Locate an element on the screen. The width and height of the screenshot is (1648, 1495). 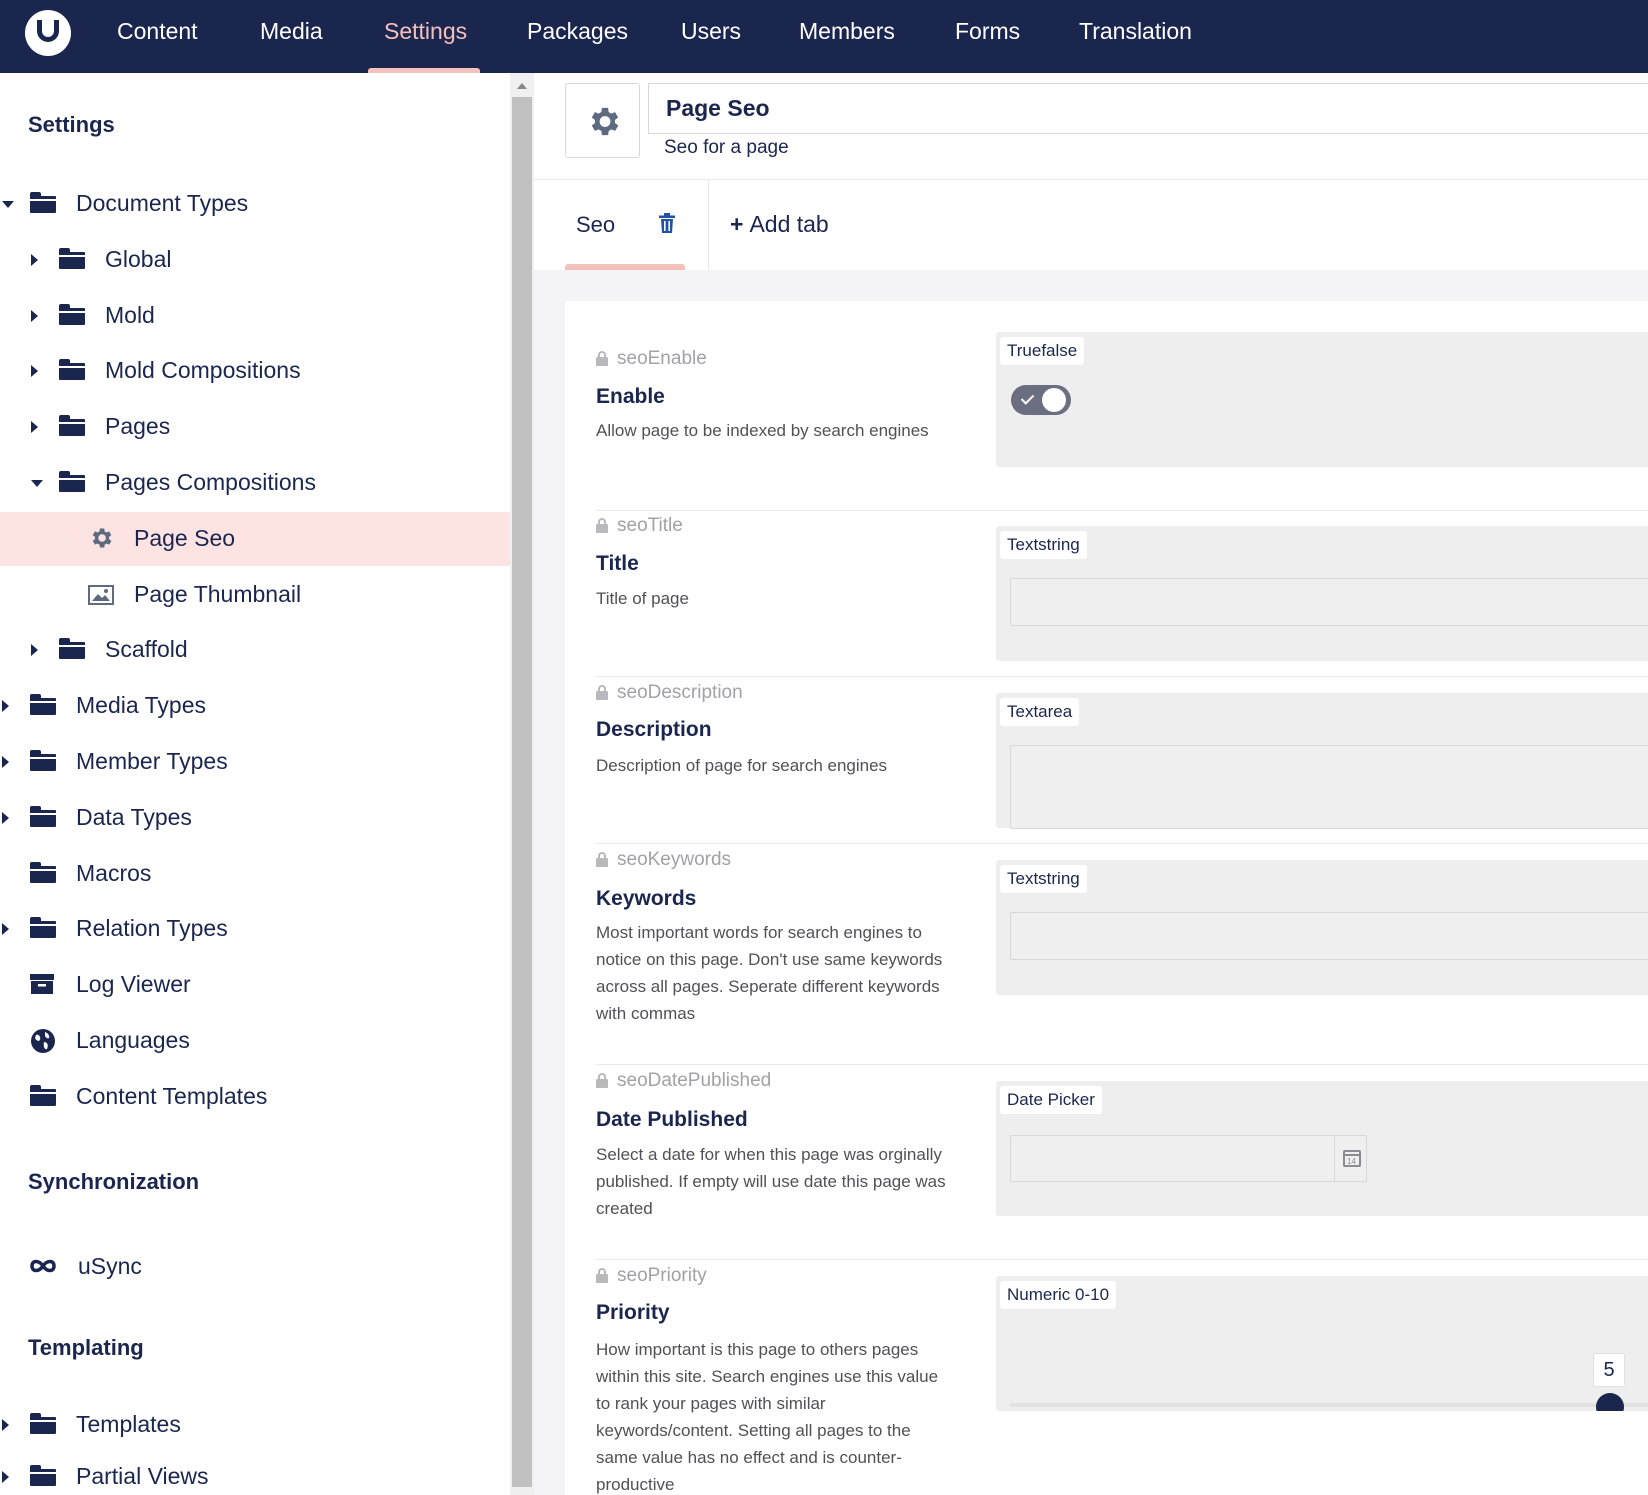
nav-media: Media is located at coordinates (291, 36).